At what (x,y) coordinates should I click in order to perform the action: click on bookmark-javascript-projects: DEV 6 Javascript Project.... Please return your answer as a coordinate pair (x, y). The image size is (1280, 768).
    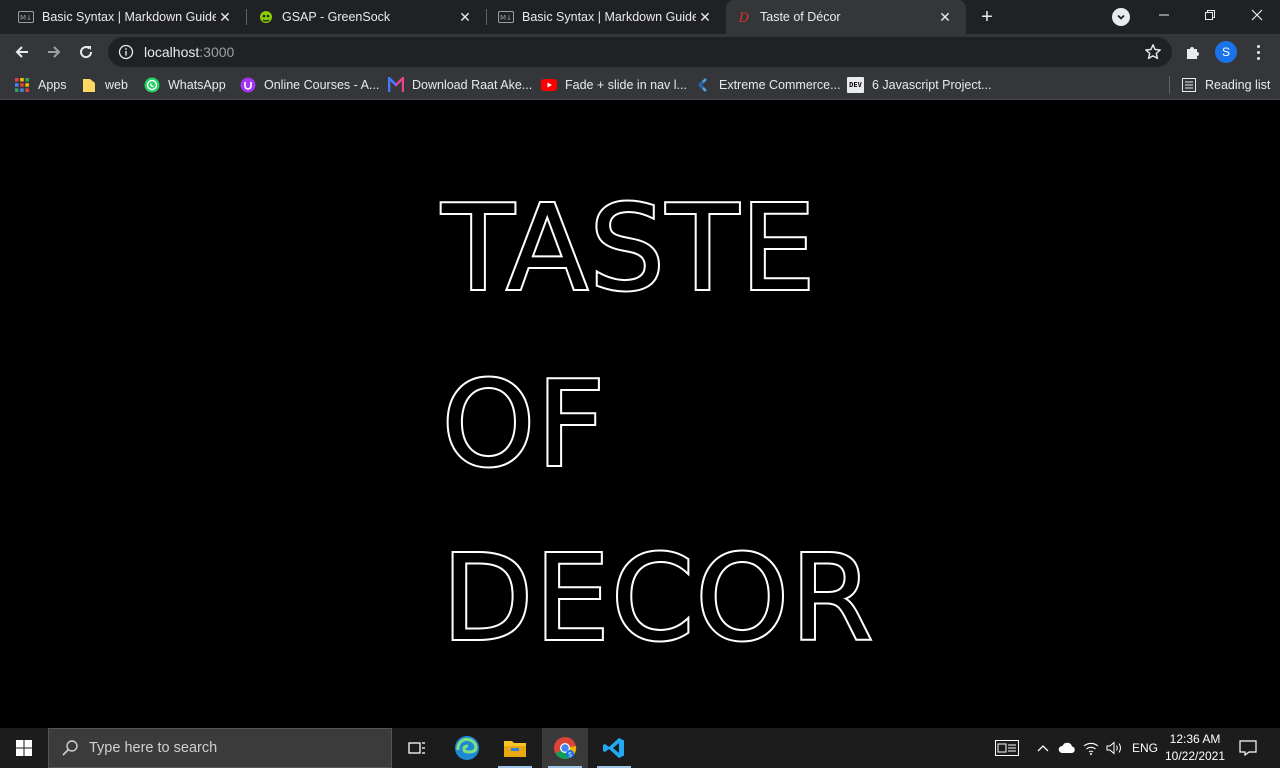
    Looking at the image, I should click on (919, 85).